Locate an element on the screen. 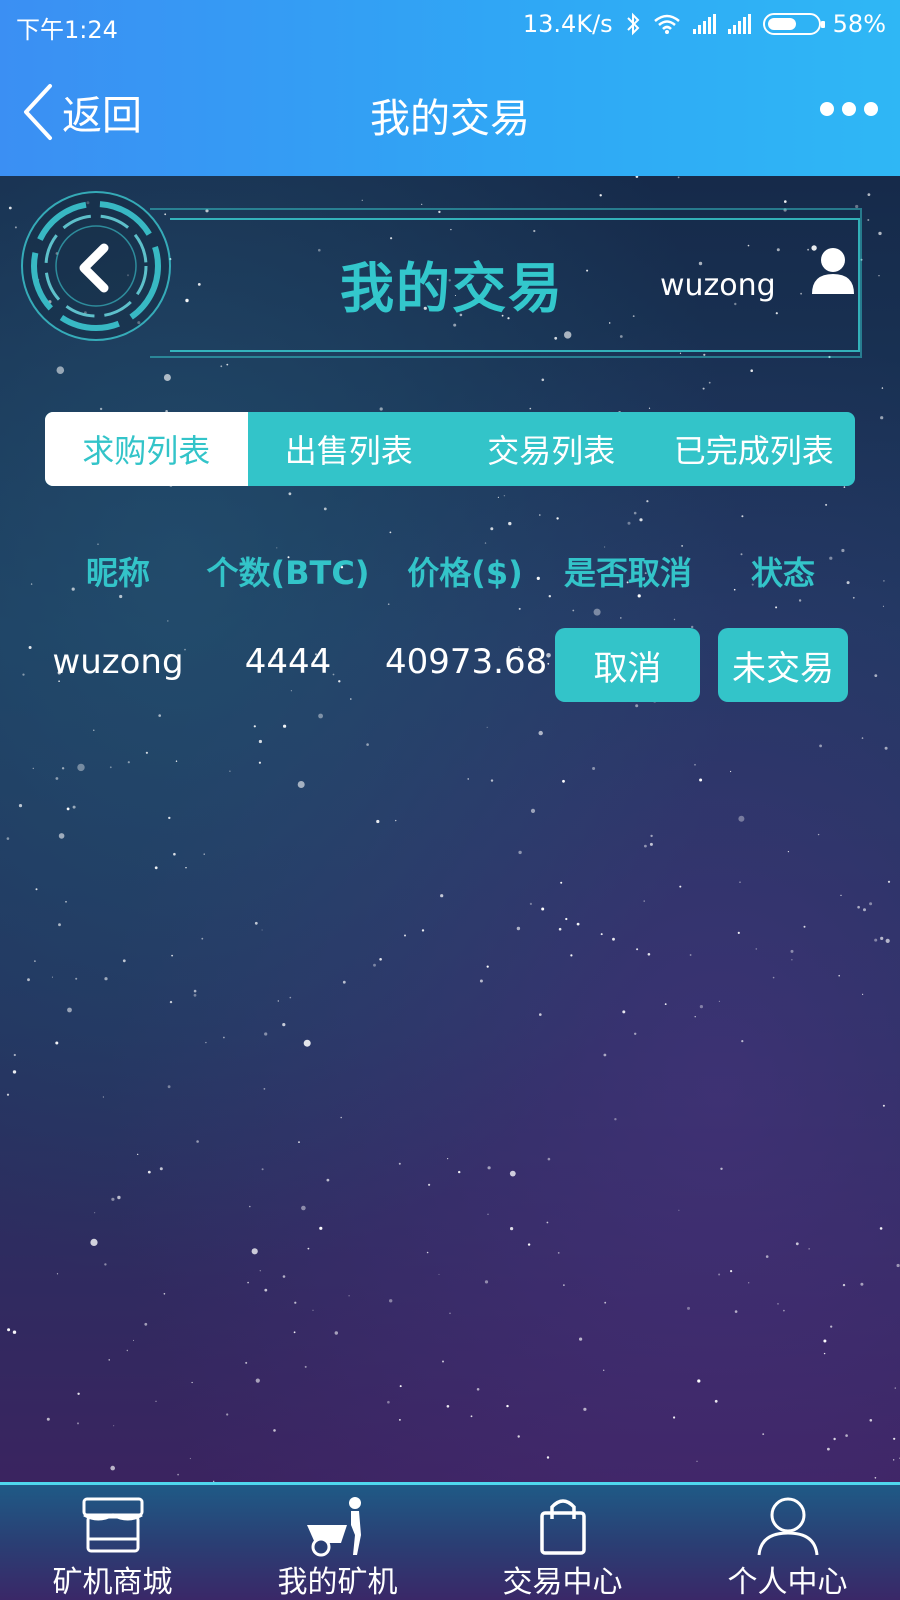  user-icon is located at coordinates (833, 271).